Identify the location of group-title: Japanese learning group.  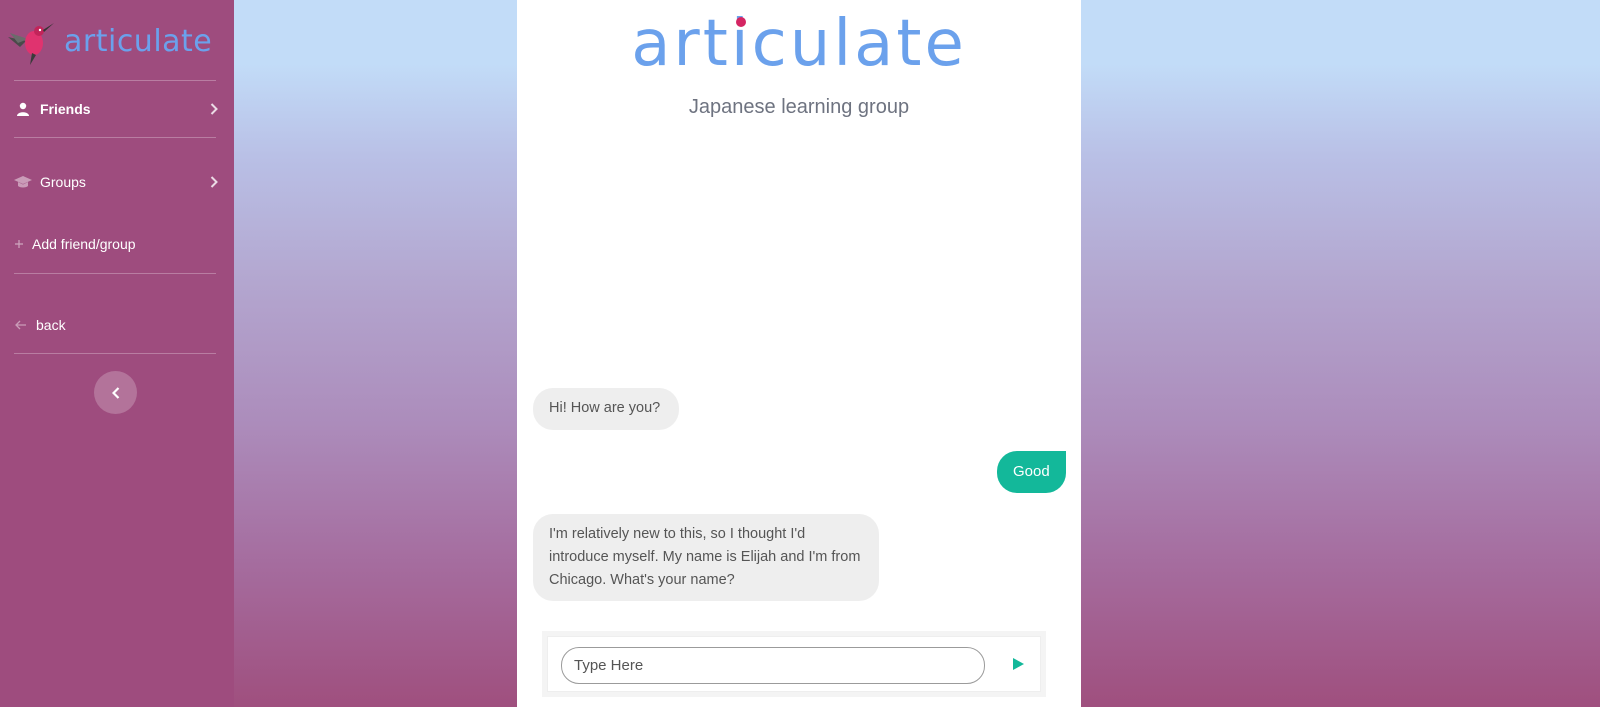
(799, 107).